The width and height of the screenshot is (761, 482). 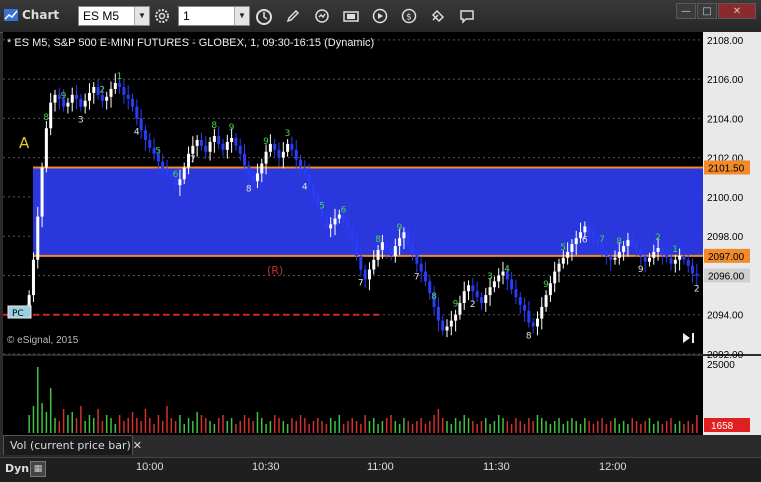 What do you see at coordinates (380, 467) in the screenshot?
I see `time-tick-label: 11:00` at bounding box center [380, 467].